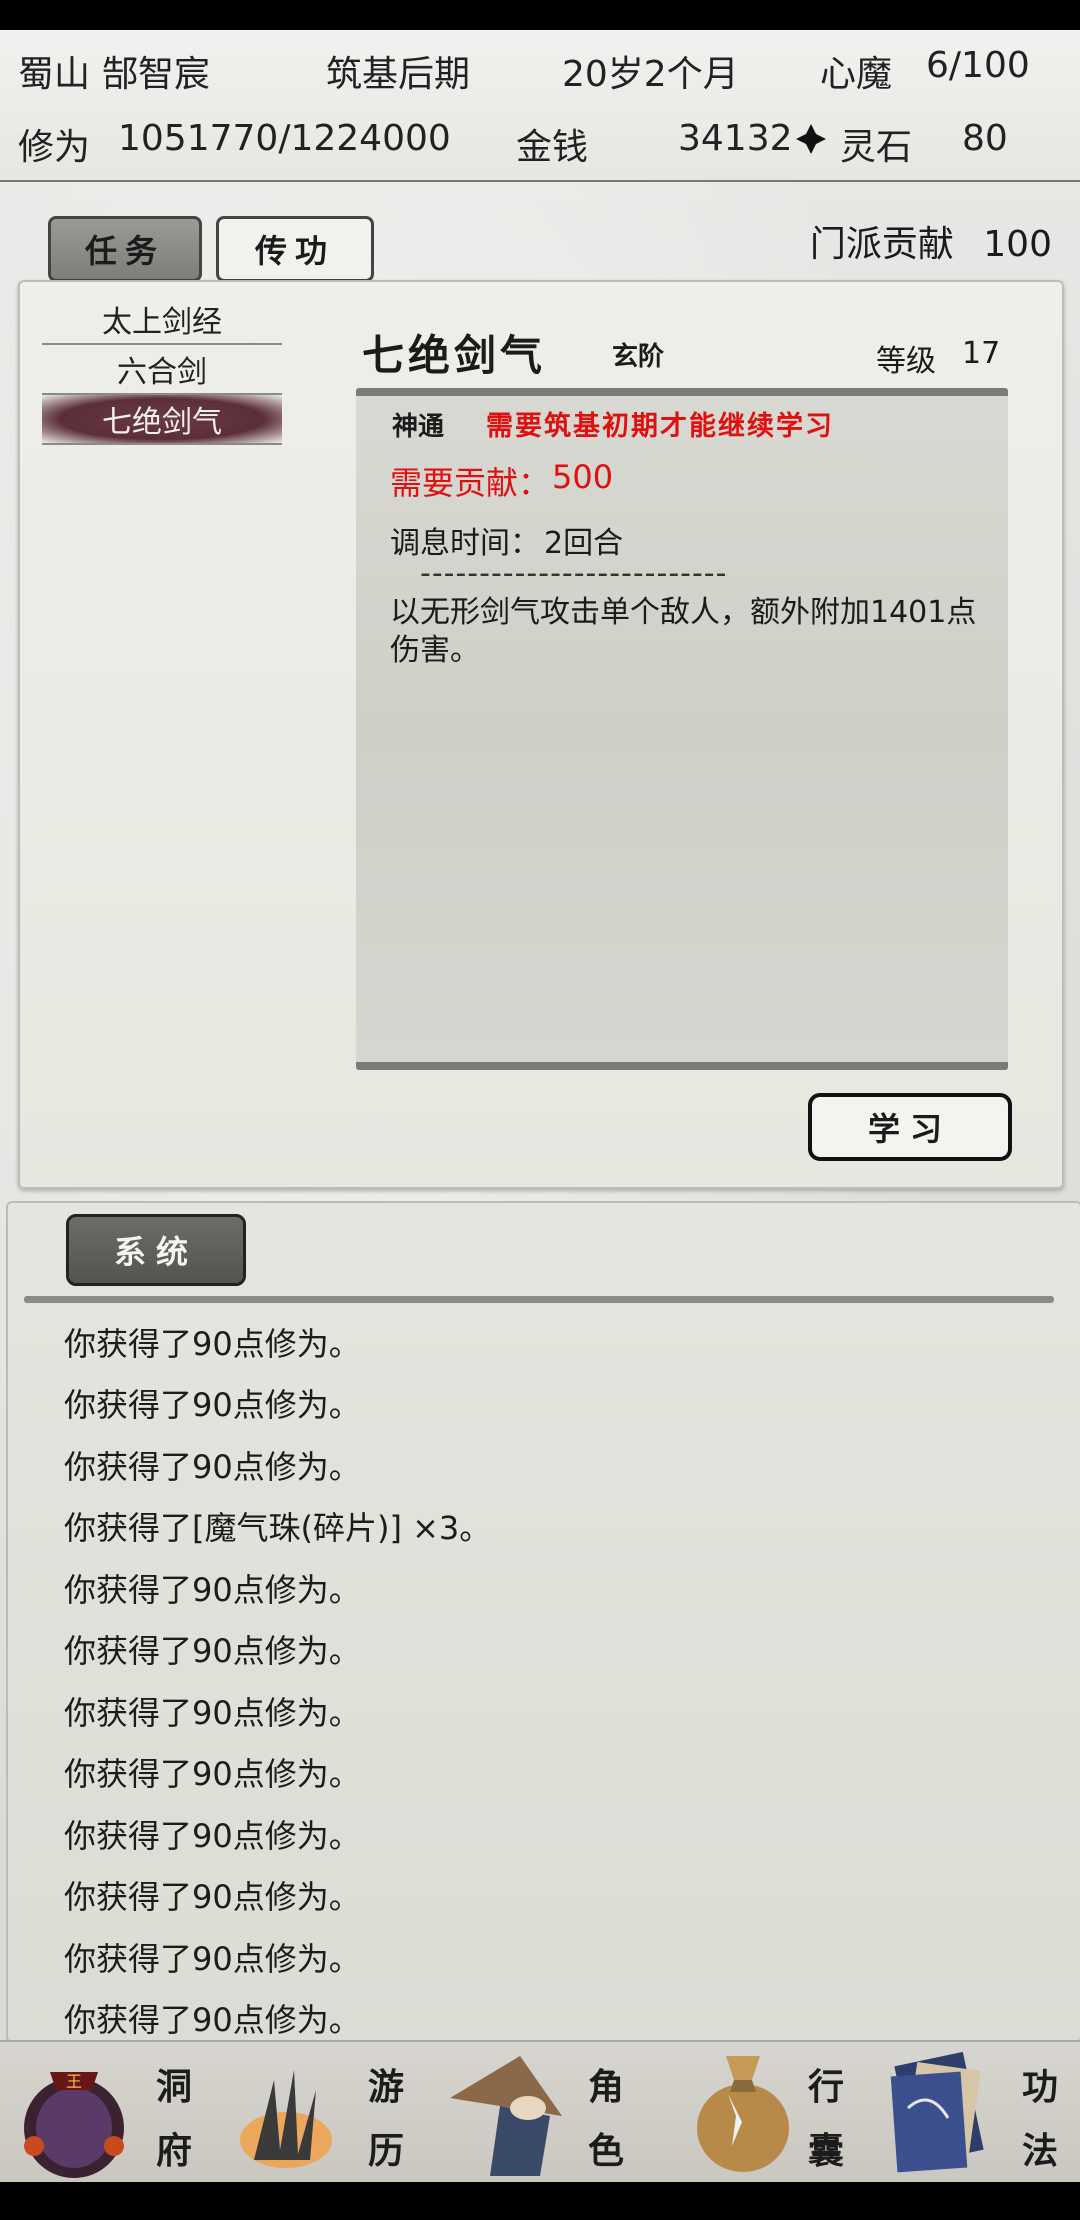  What do you see at coordinates (583, 477) in the screenshot?
I see `cost-value: 500` at bounding box center [583, 477].